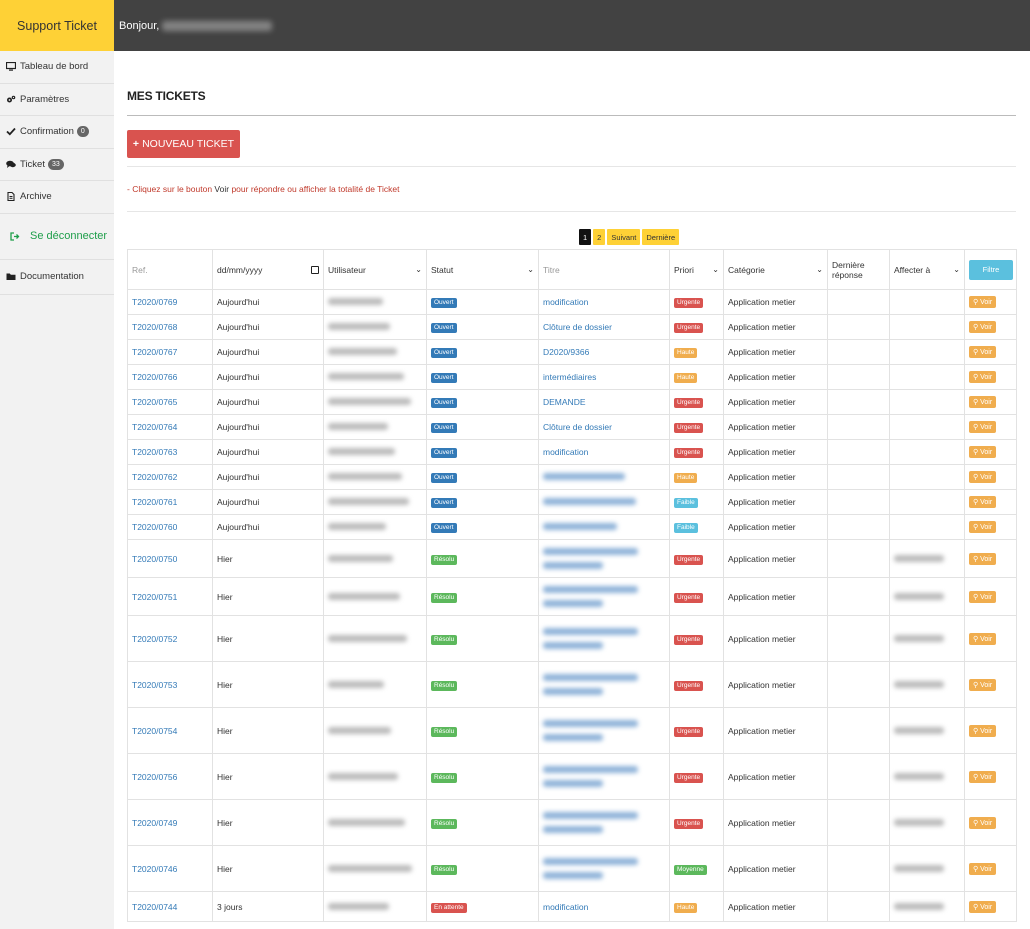 The width and height of the screenshot is (1030, 929). Describe the element at coordinates (57, 25) in the screenshot. I see `brand-title: Support Ticket` at that location.